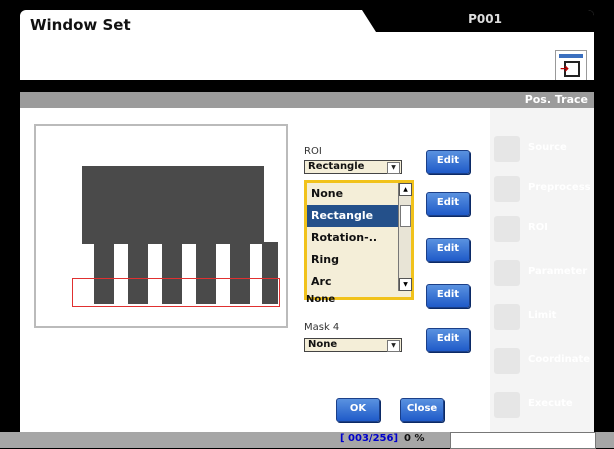 The width and height of the screenshot is (614, 449). I want to click on roi-dropdown-list: None Rectangle Rotation-.. Ring Arc ▲ ▼, so click(359, 240).